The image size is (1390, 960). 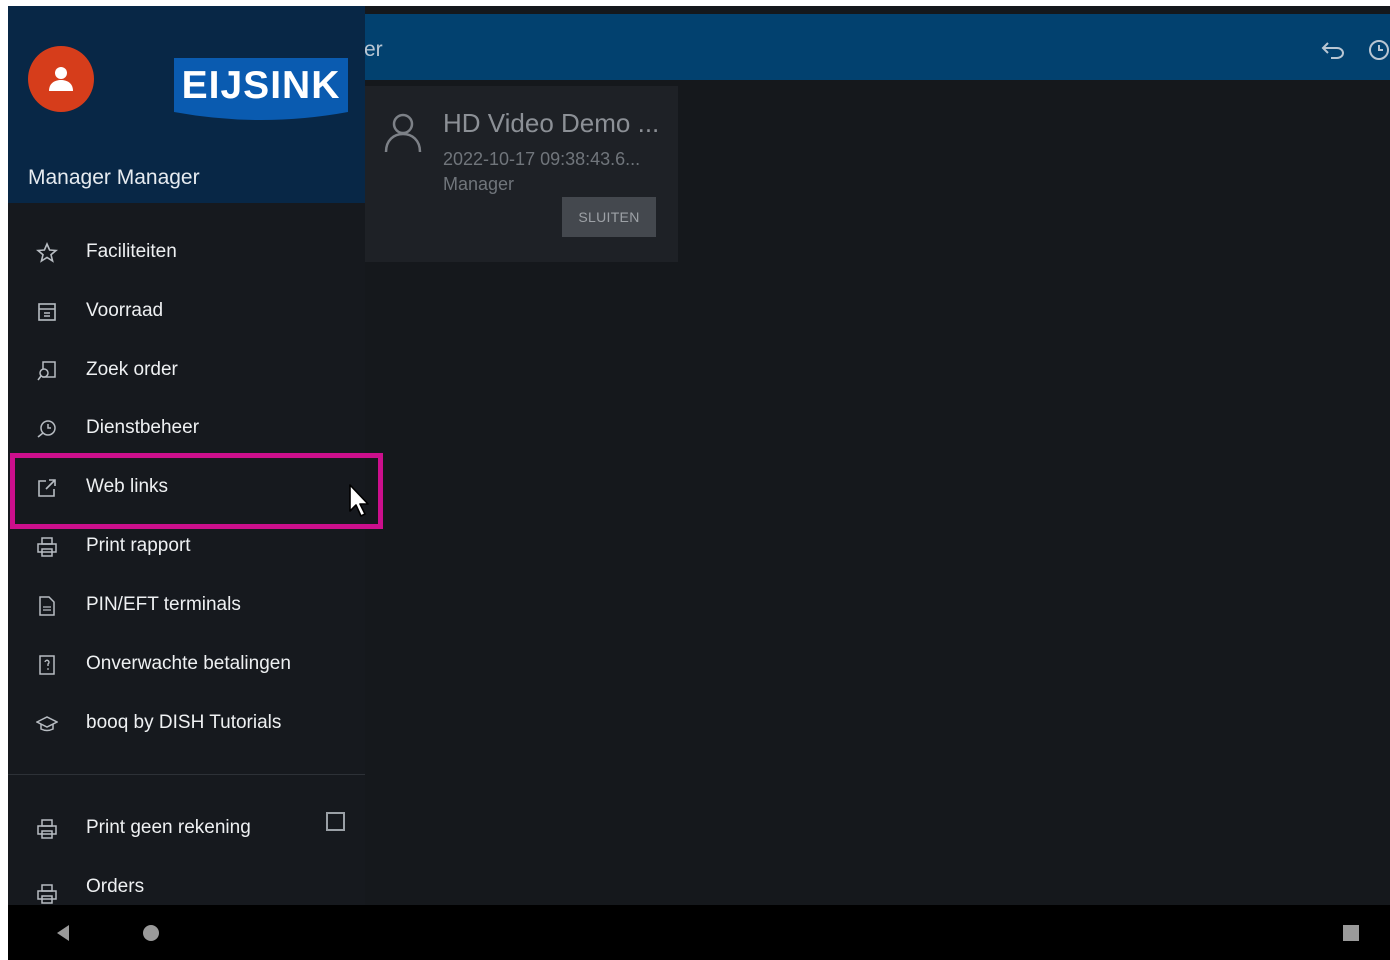 What do you see at coordinates (699, 932) in the screenshot?
I see `system-nav-bar` at bounding box center [699, 932].